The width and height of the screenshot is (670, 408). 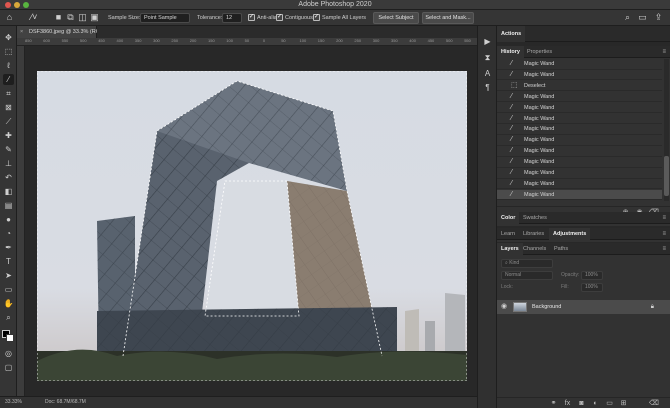 What do you see at coordinates (8, 163) in the screenshot?
I see `clone-stamp-tool-icon: ⊥` at bounding box center [8, 163].